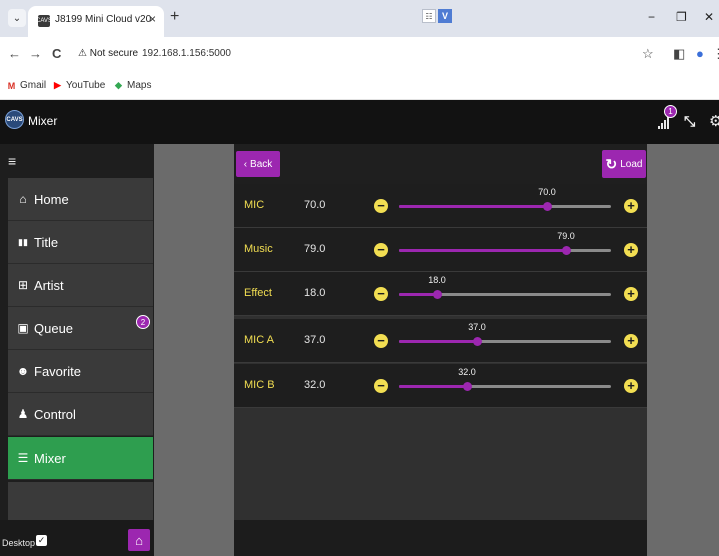  What do you see at coordinates (505, 199) in the screenshot?
I see `volume-slider: 70.0` at bounding box center [505, 199].